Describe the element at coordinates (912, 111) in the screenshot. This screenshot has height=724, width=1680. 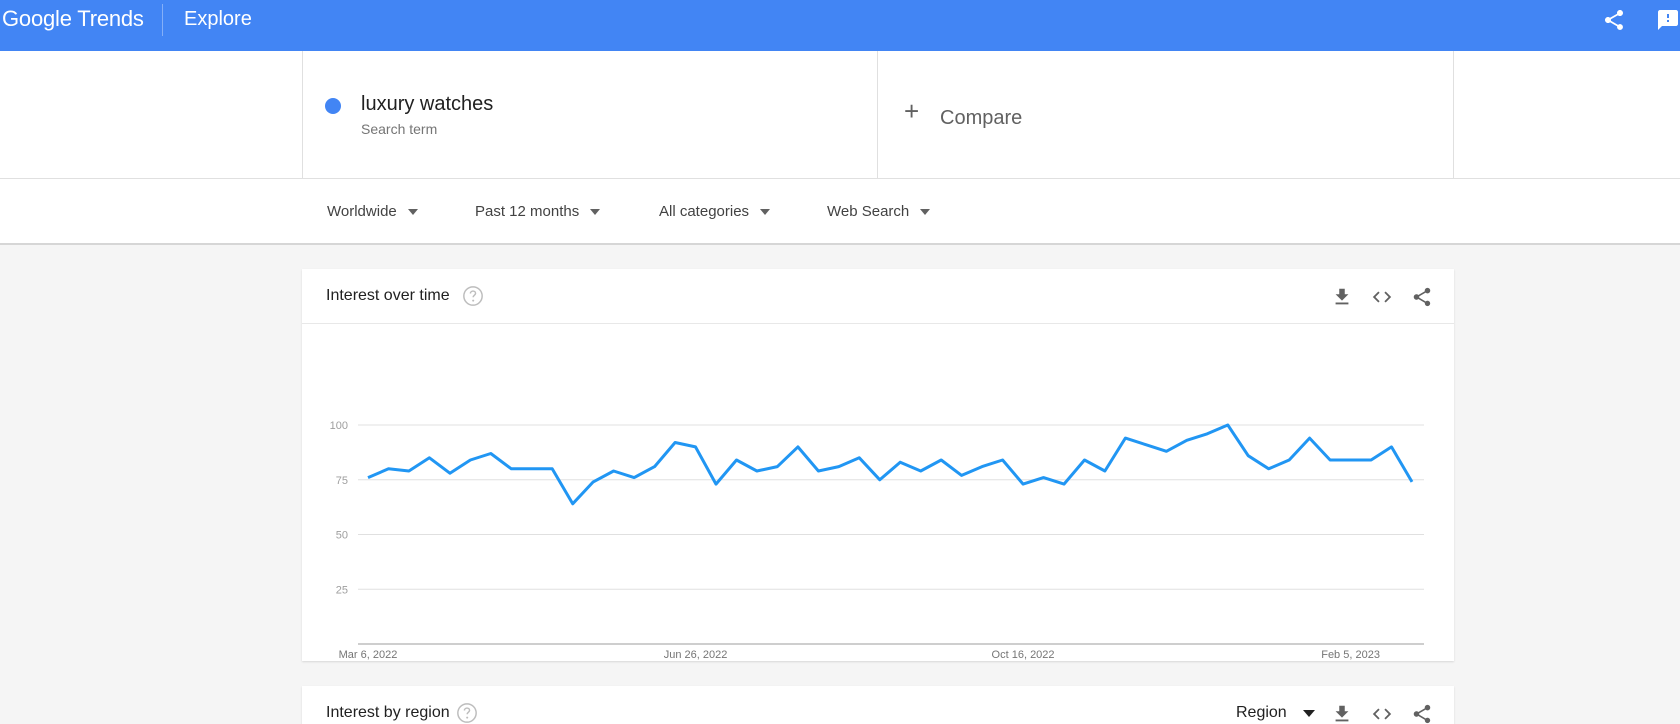
I see `plus-icon: +` at that location.